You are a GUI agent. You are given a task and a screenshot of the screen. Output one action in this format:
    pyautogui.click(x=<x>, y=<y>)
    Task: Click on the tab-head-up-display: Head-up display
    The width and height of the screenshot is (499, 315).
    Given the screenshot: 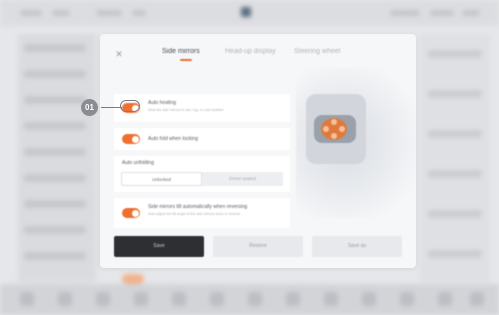 What is the action you would take?
    pyautogui.click(x=250, y=51)
    